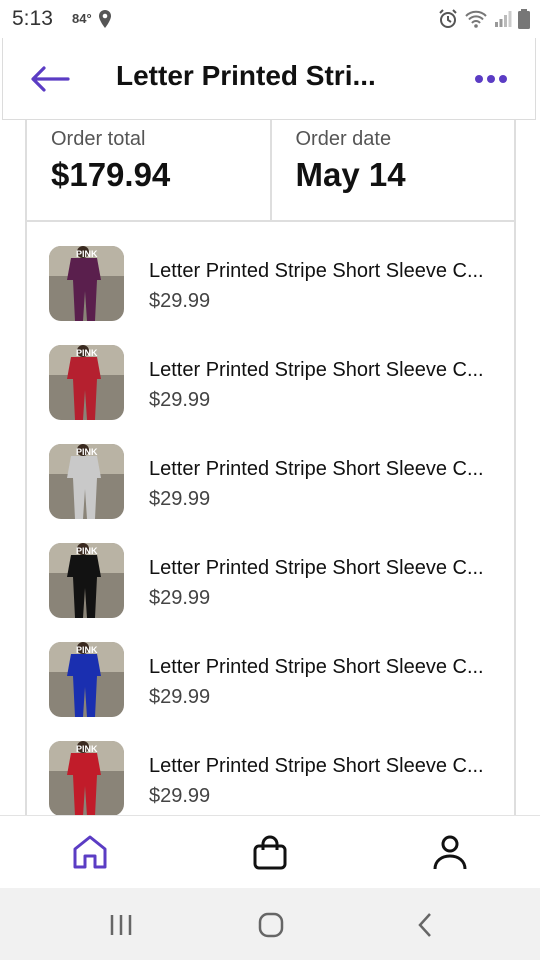  I want to click on recent-apps-icon, so click(121, 925).